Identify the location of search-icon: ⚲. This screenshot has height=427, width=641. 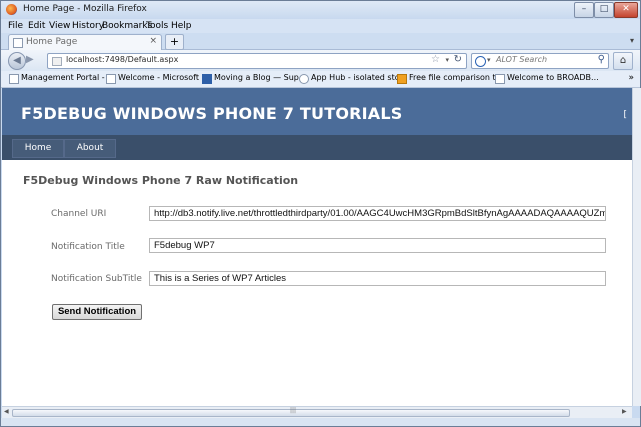
(601, 59).